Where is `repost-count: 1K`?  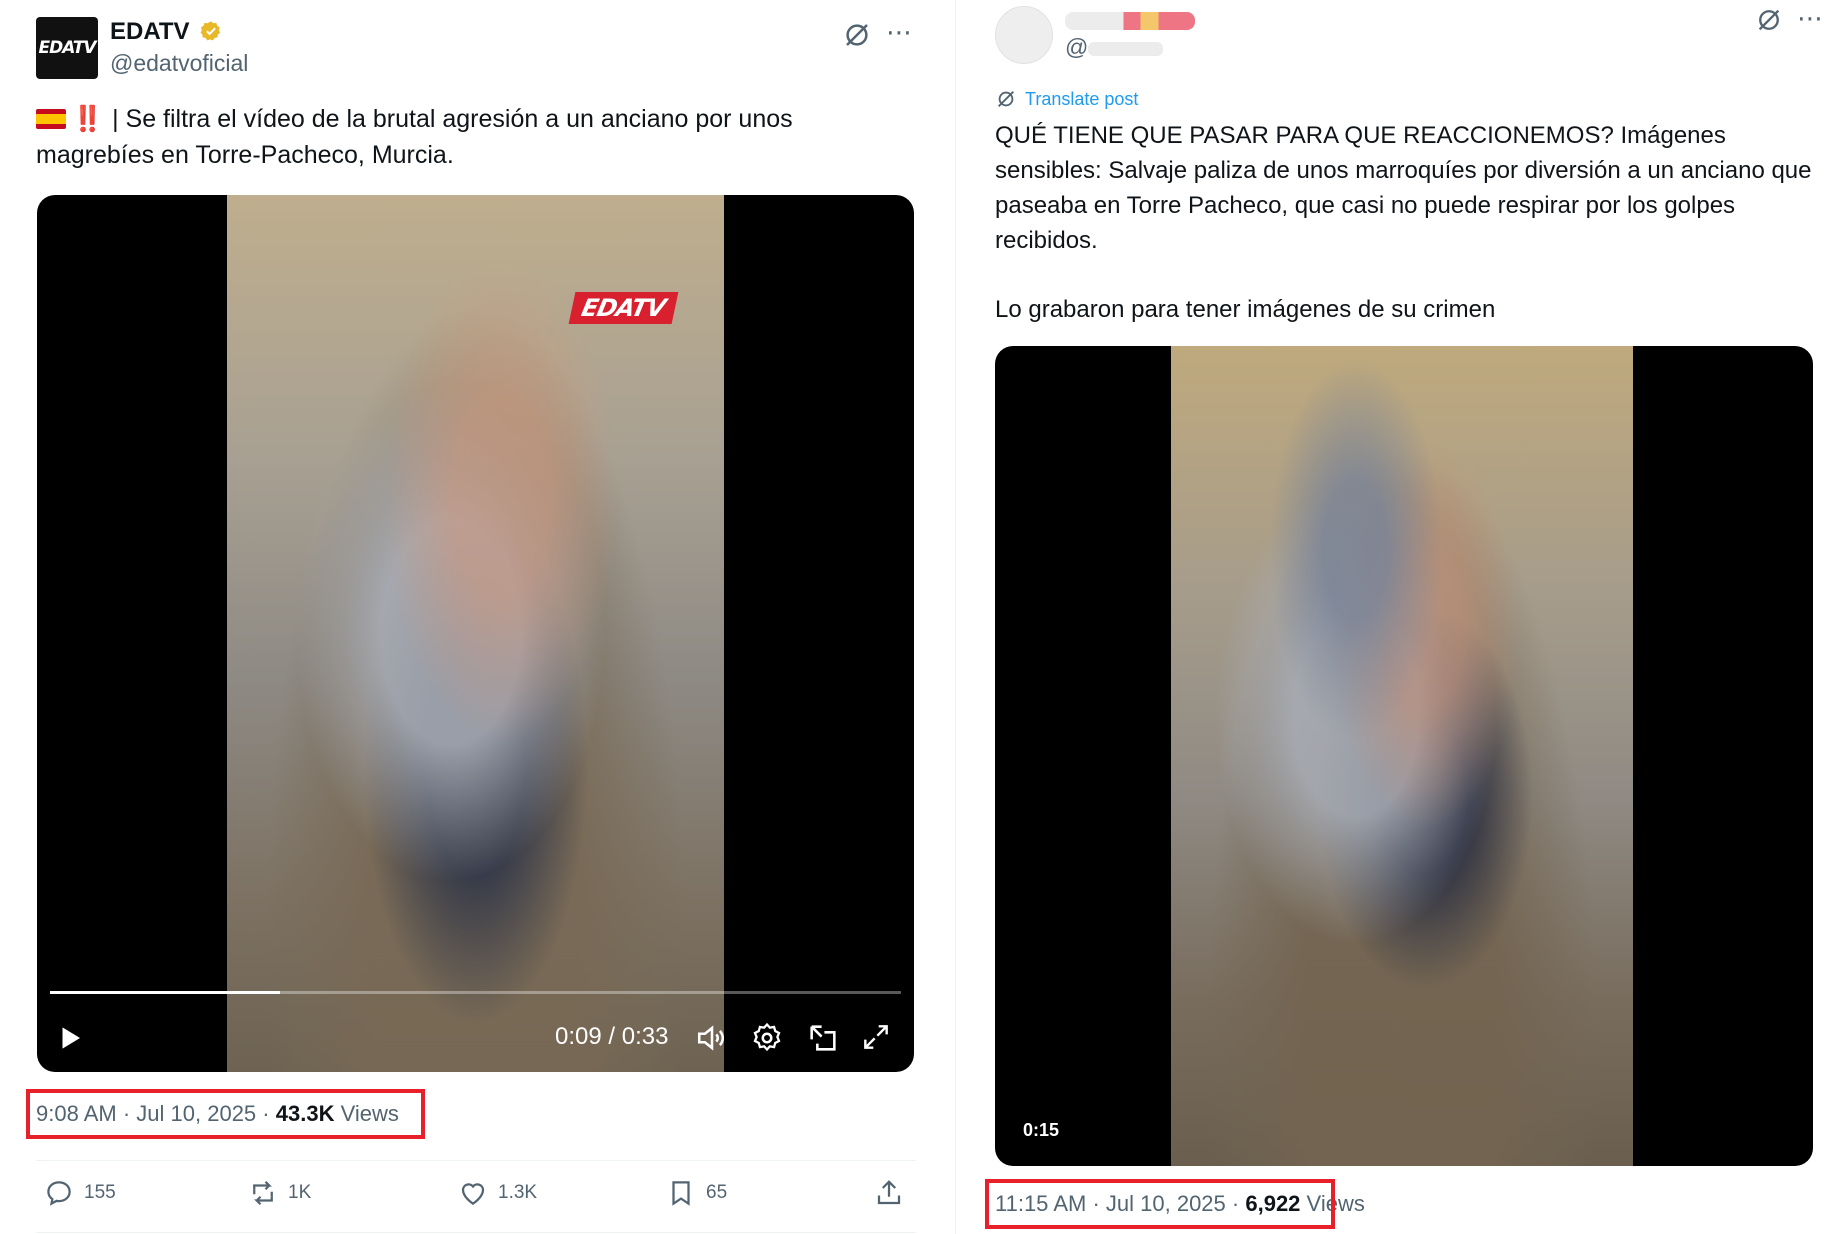
repost-count: 1K is located at coordinates (300, 1192).